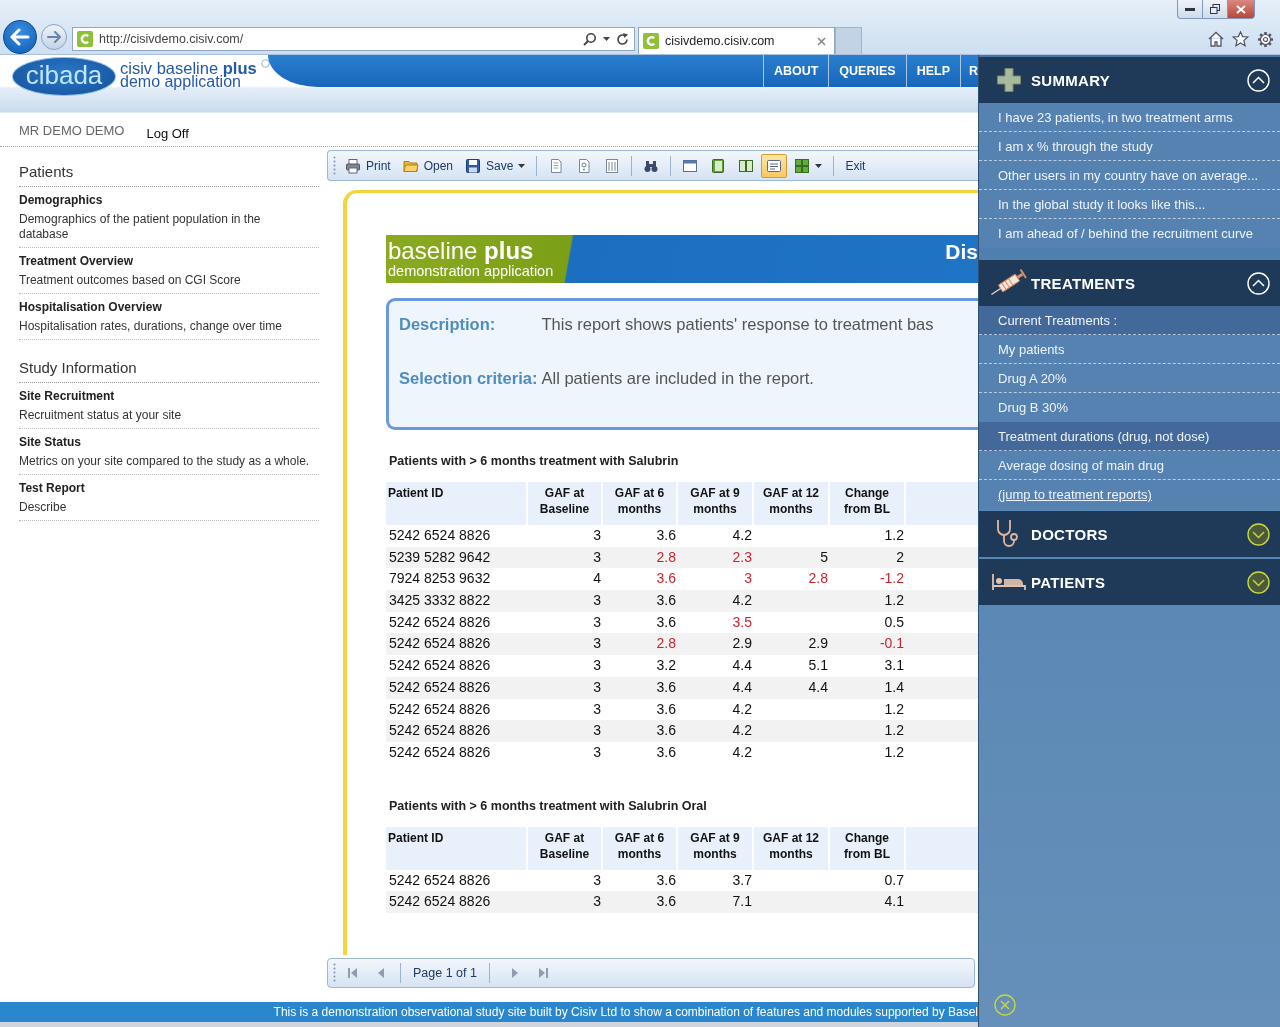  I want to click on section-heading: Study Information, so click(169, 370).